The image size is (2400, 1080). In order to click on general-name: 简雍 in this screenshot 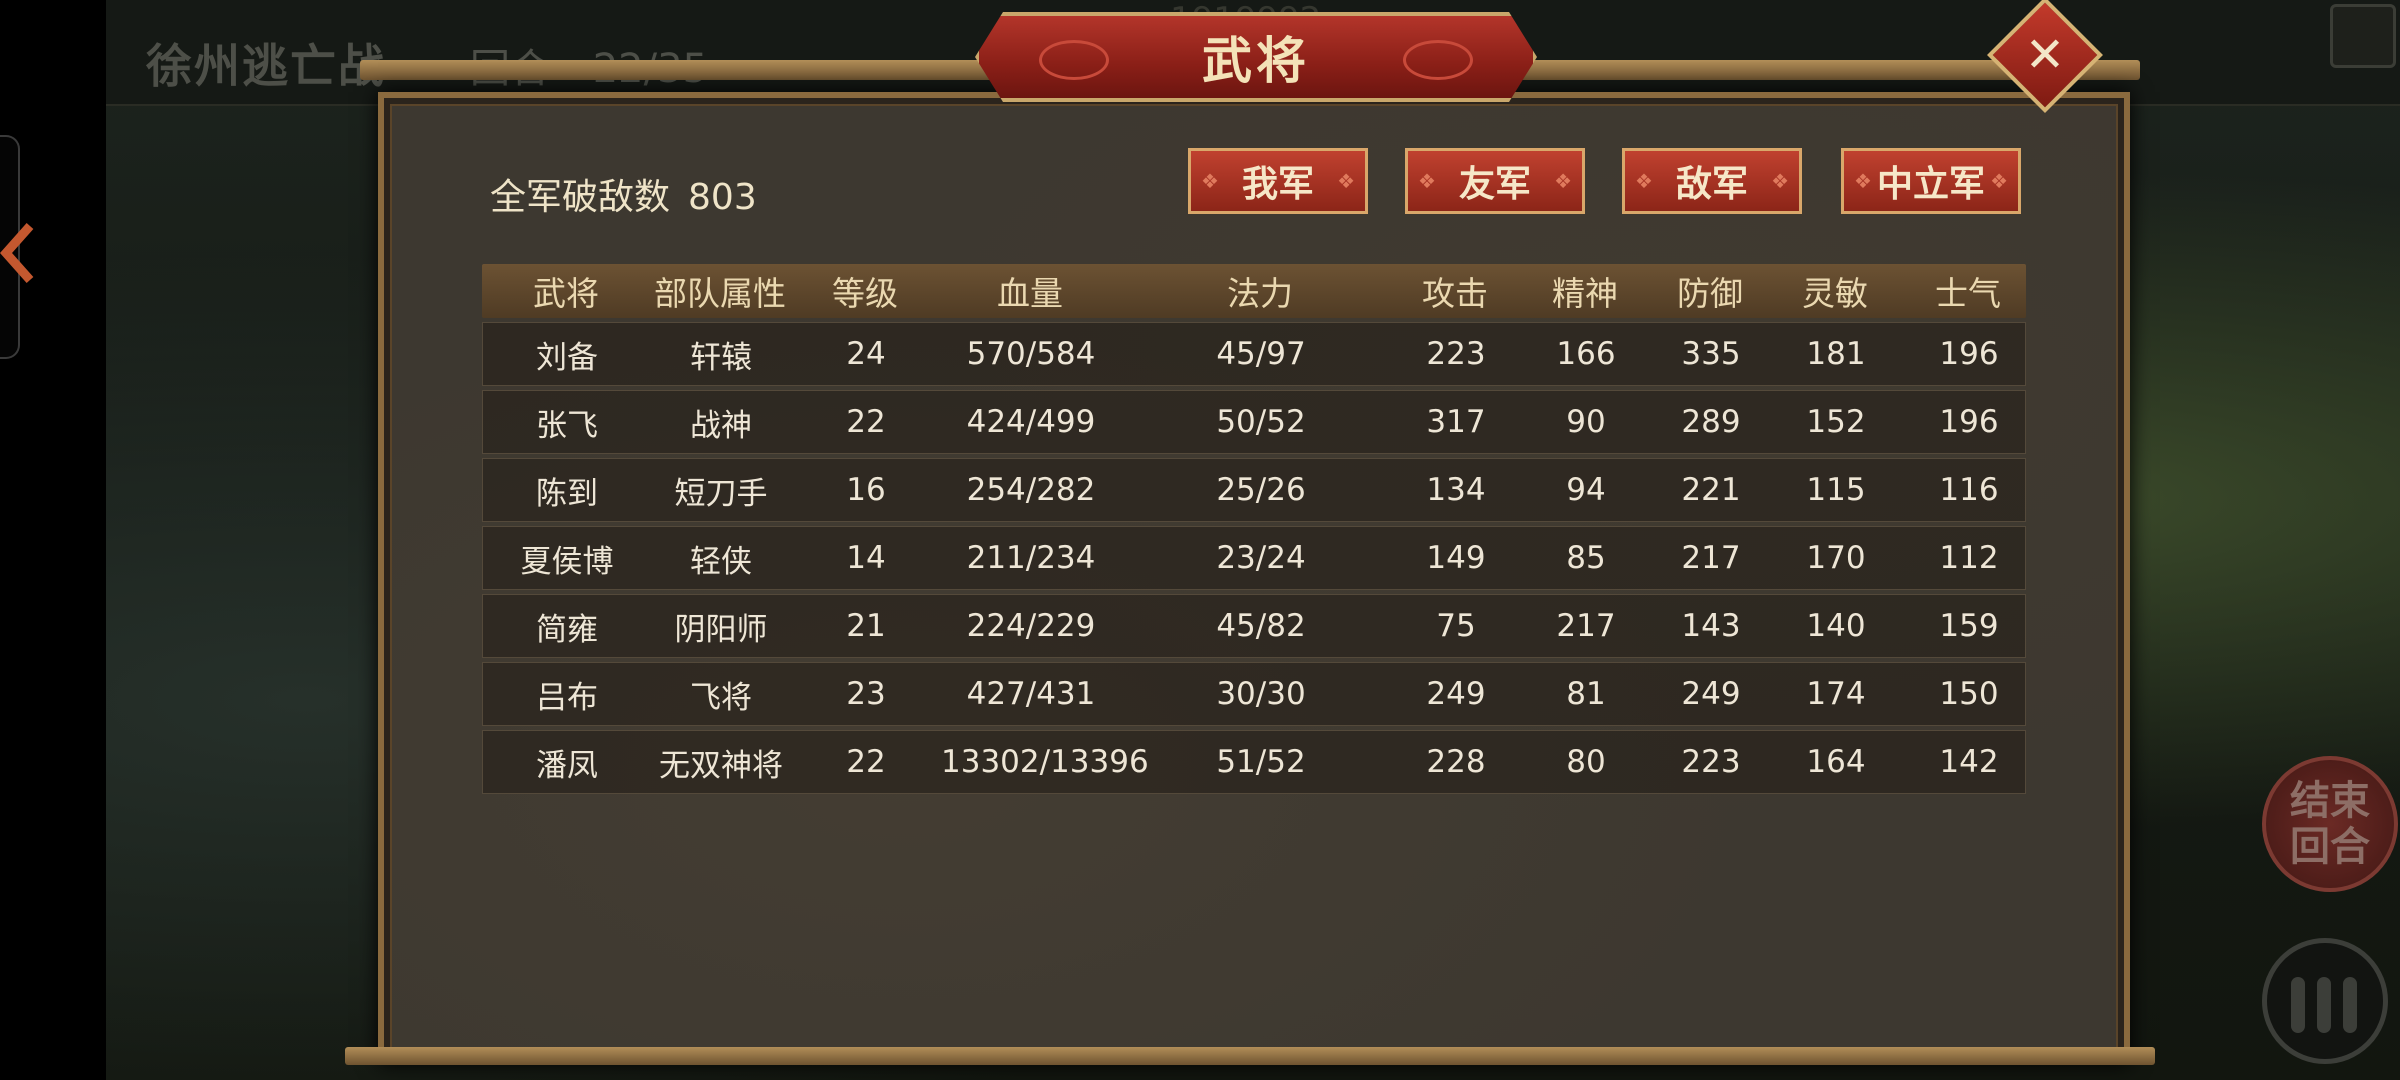, I will do `click(567, 629)`.